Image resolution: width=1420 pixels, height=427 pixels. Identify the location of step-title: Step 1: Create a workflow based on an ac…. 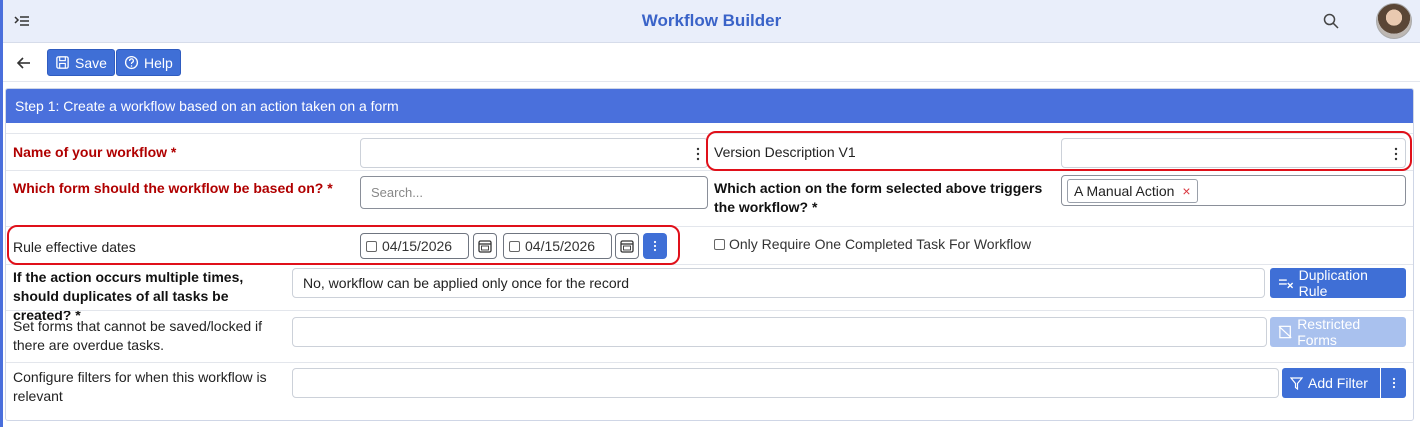
(709, 106).